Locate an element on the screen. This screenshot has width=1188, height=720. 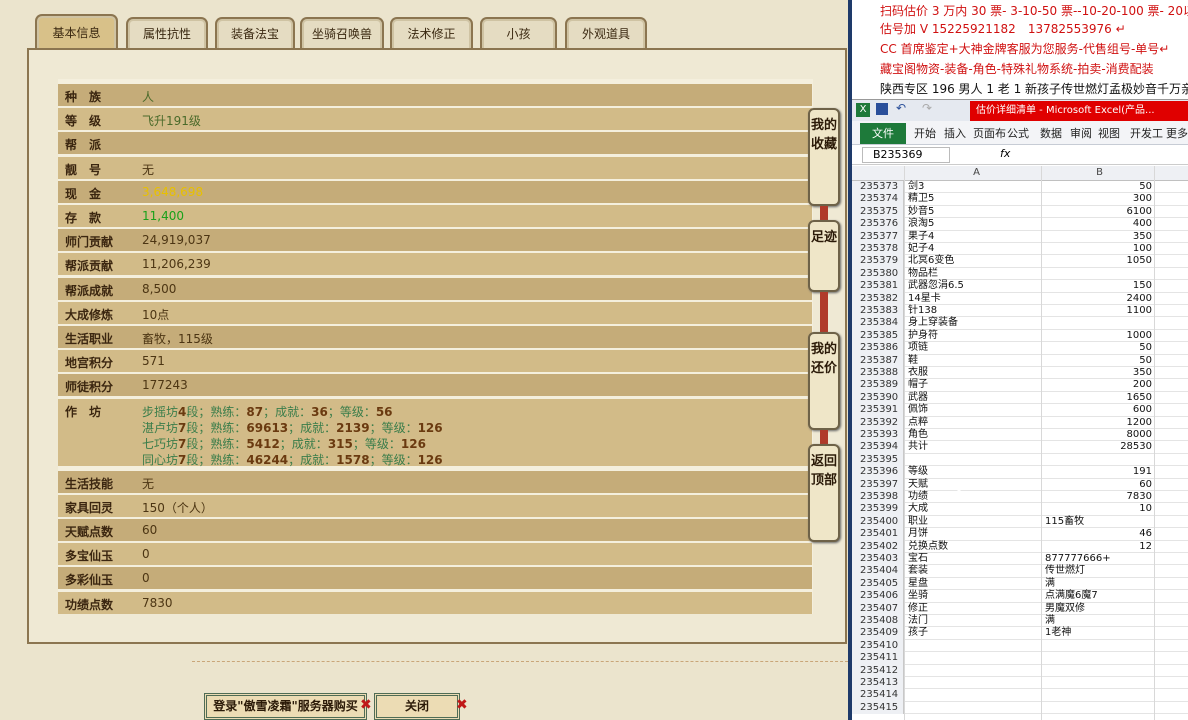
row-number: 235378 is located at coordinates (878, 249).